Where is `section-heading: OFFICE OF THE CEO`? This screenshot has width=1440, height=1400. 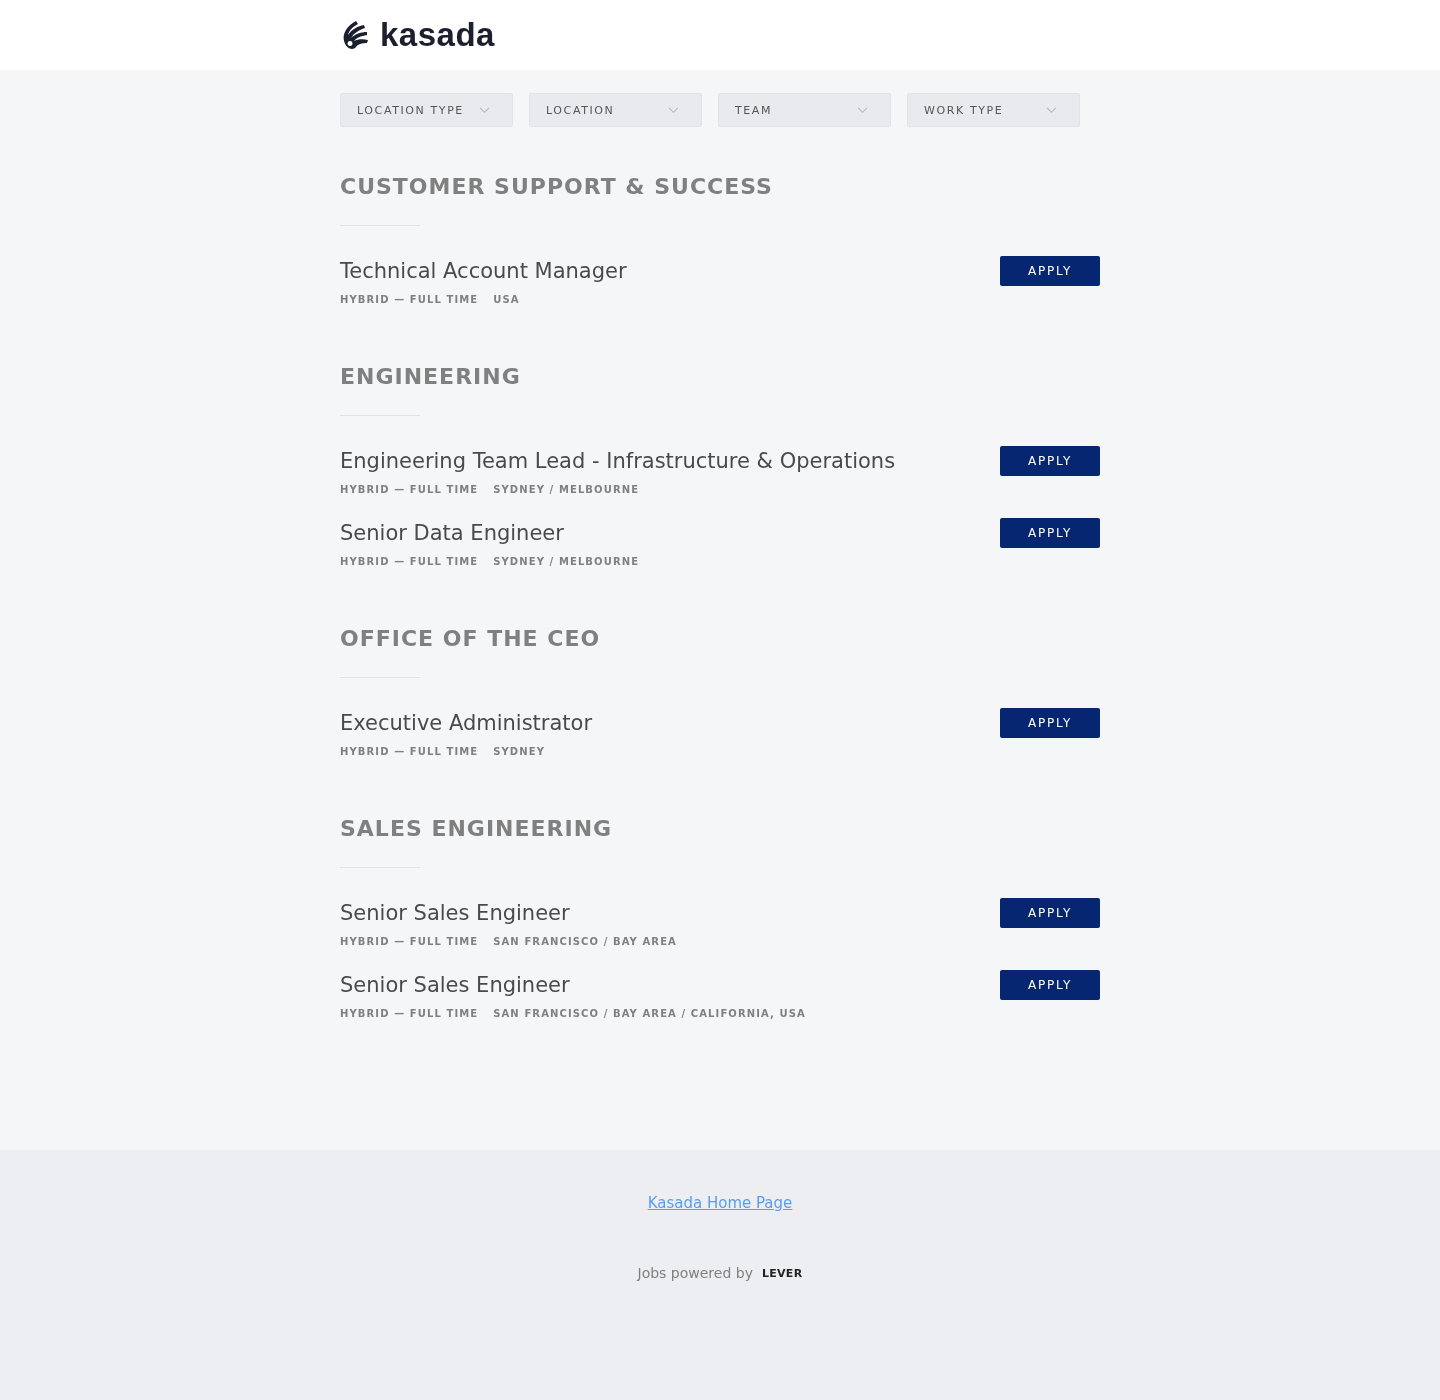 section-heading: OFFICE OF THE CEO is located at coordinates (471, 639).